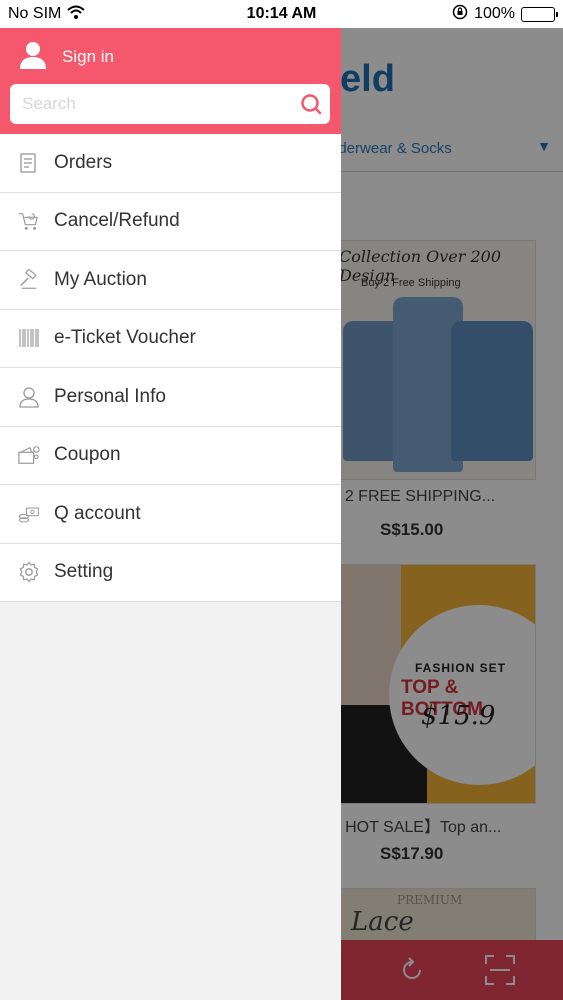 This screenshot has width=563, height=1000. I want to click on carrier-label: No SIM, so click(35, 13).